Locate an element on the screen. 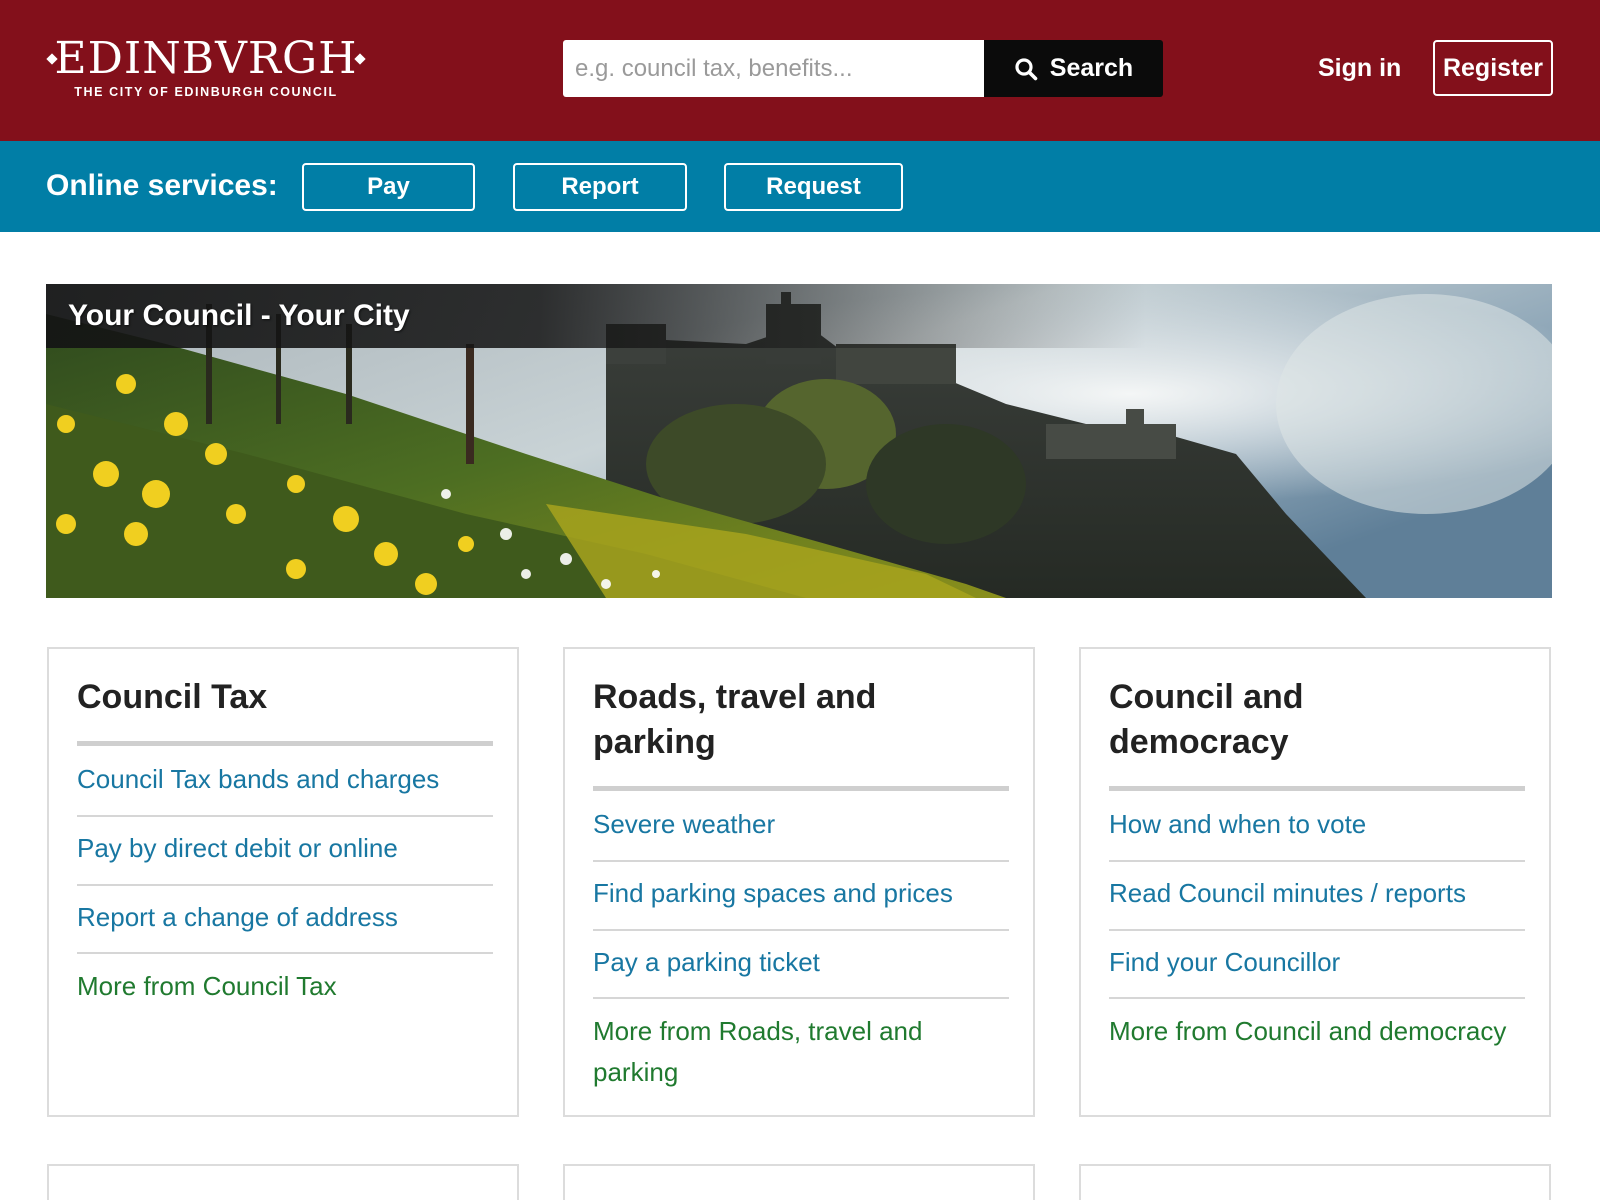 This screenshot has height=1200, width=1600. hero-title: Your Council - Your City is located at coordinates (239, 315).